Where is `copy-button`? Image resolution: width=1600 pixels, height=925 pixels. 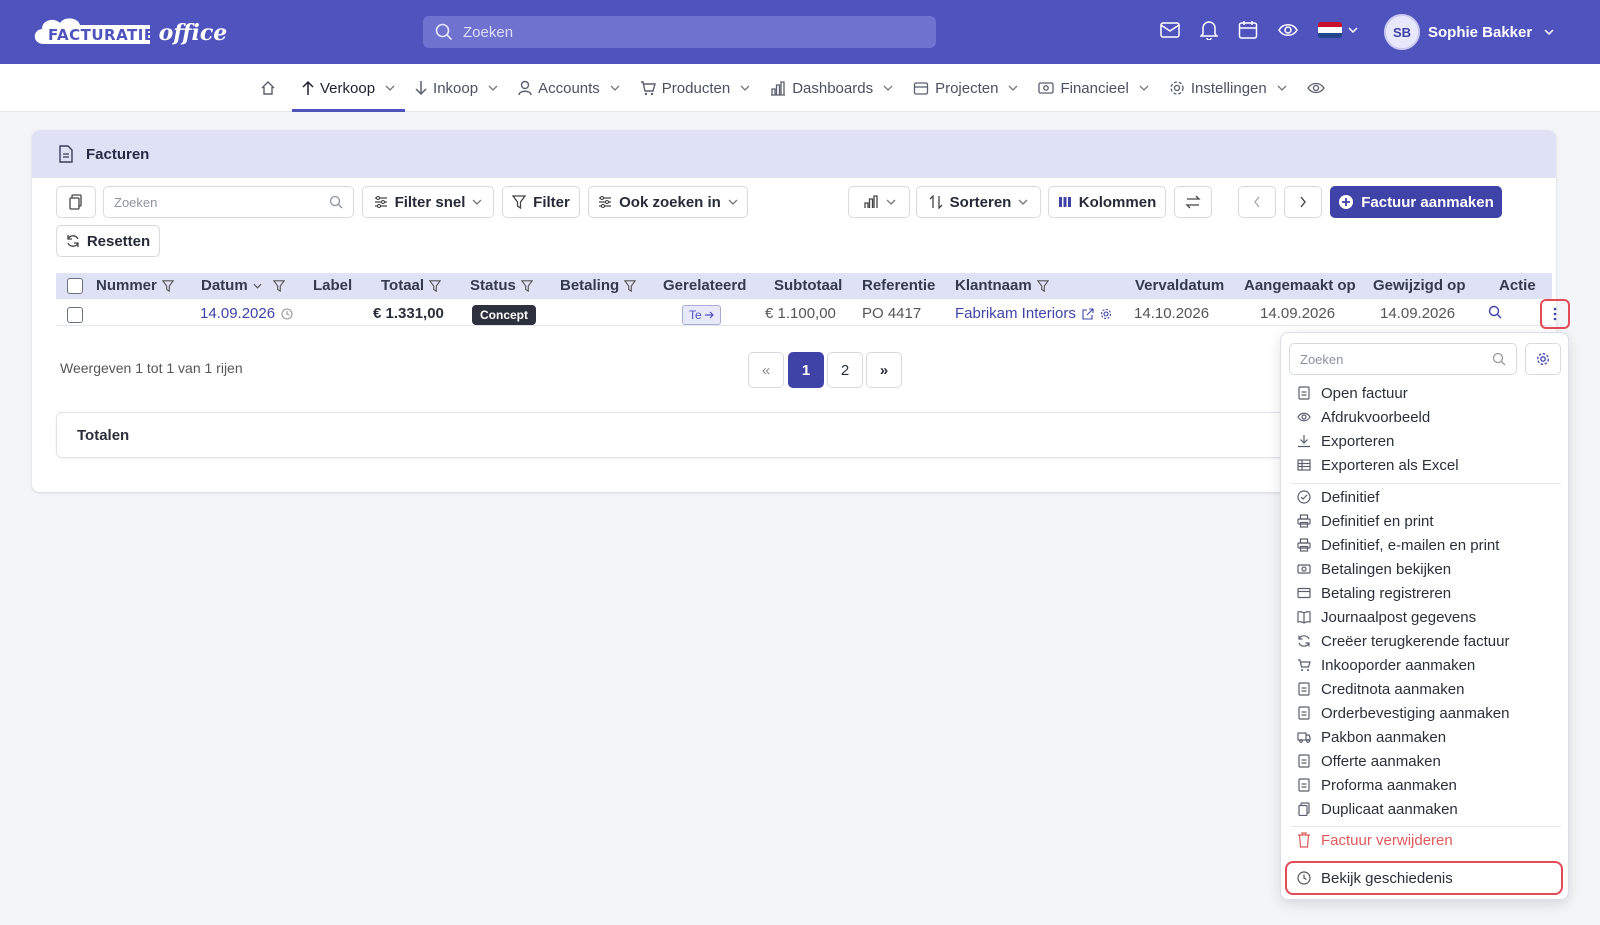 copy-button is located at coordinates (76, 202).